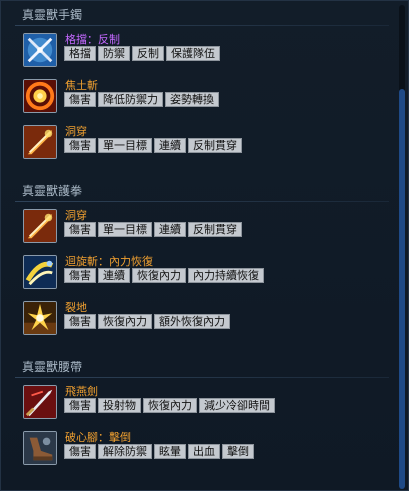 This screenshot has height=491, width=409. I want to click on tag: 姿勢轉換, so click(192, 99).